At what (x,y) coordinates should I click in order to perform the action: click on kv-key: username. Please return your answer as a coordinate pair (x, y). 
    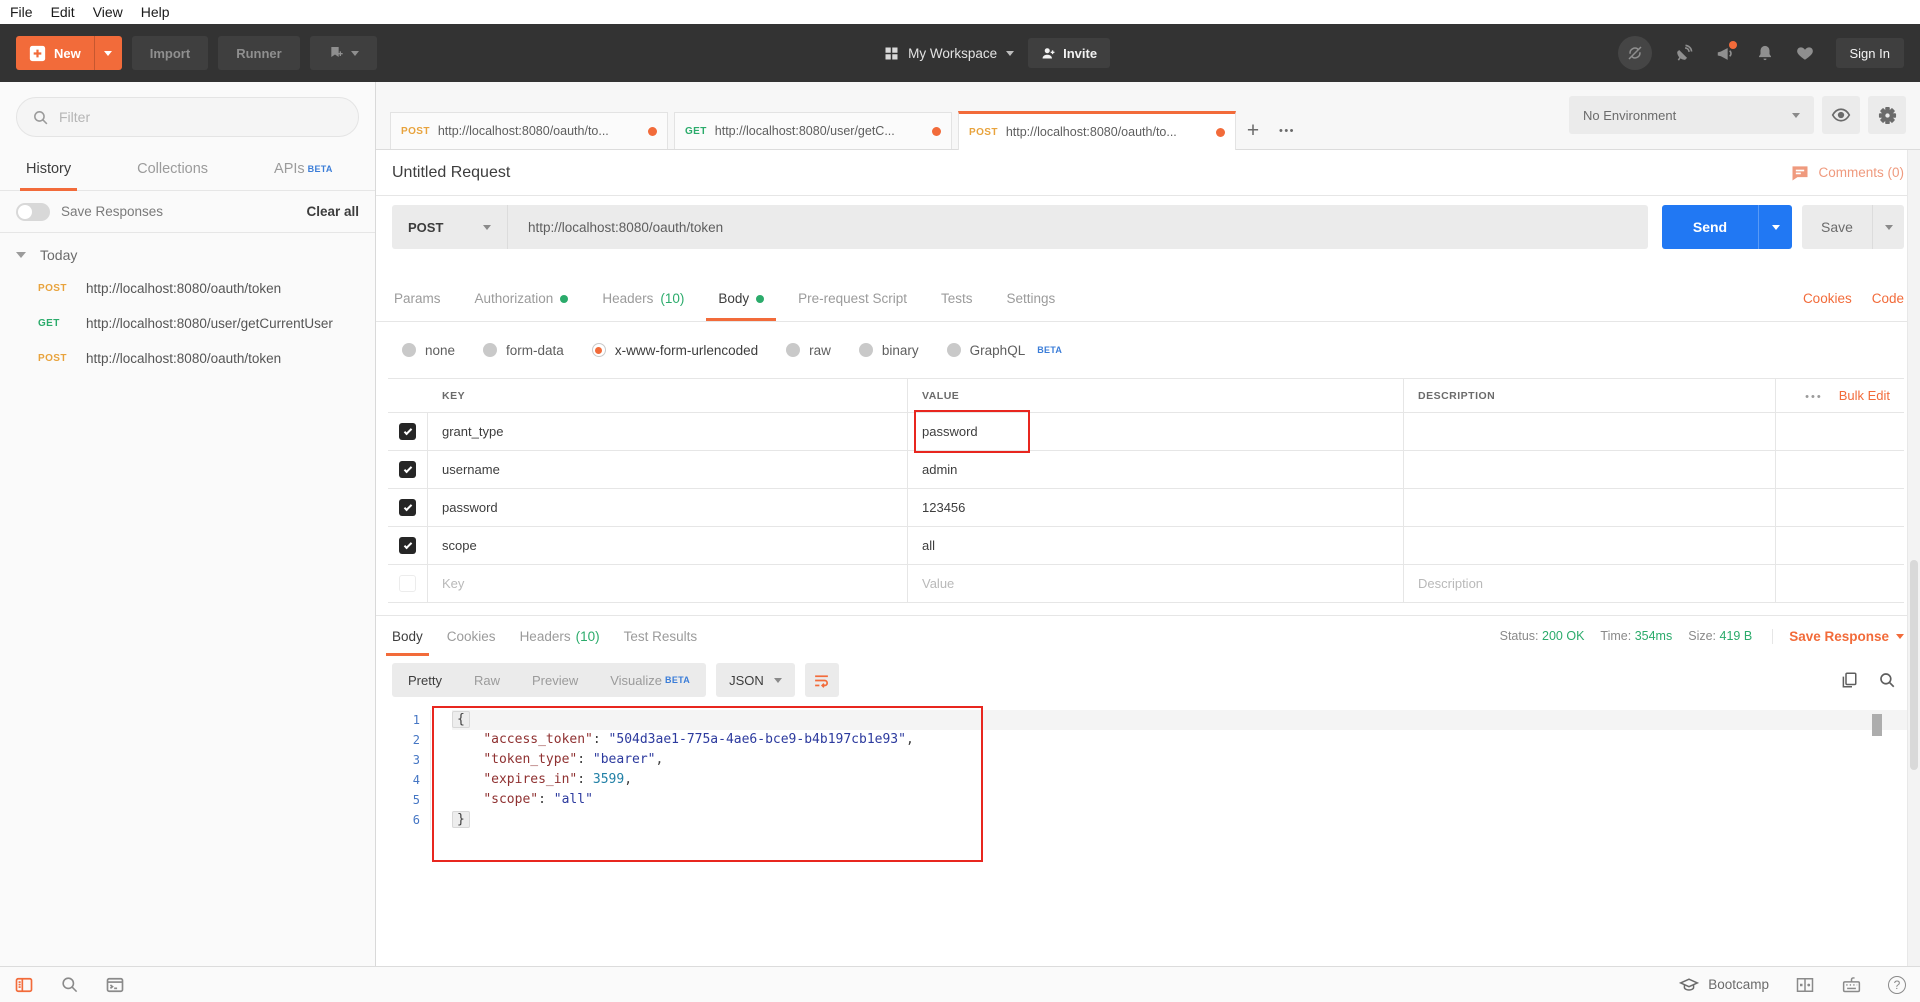
    Looking at the image, I should click on (668, 469).